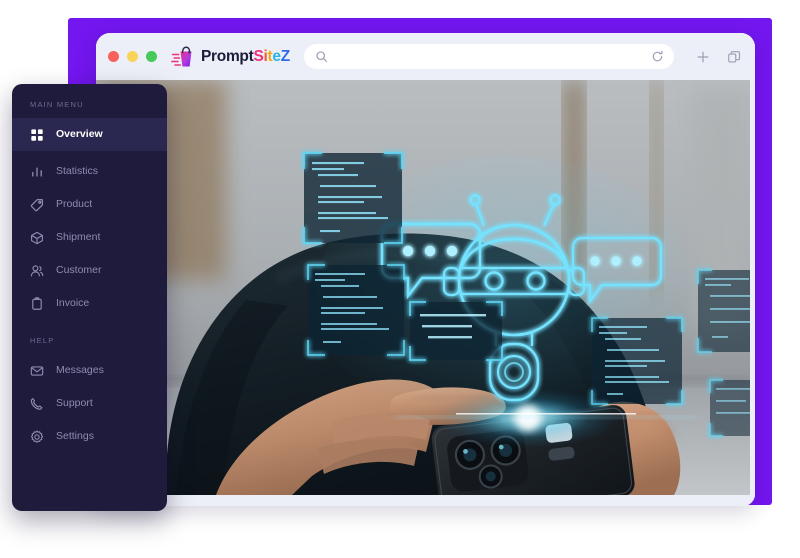 The image size is (800, 558). Describe the element at coordinates (703, 57) in the screenshot. I see `plus-icon` at that location.